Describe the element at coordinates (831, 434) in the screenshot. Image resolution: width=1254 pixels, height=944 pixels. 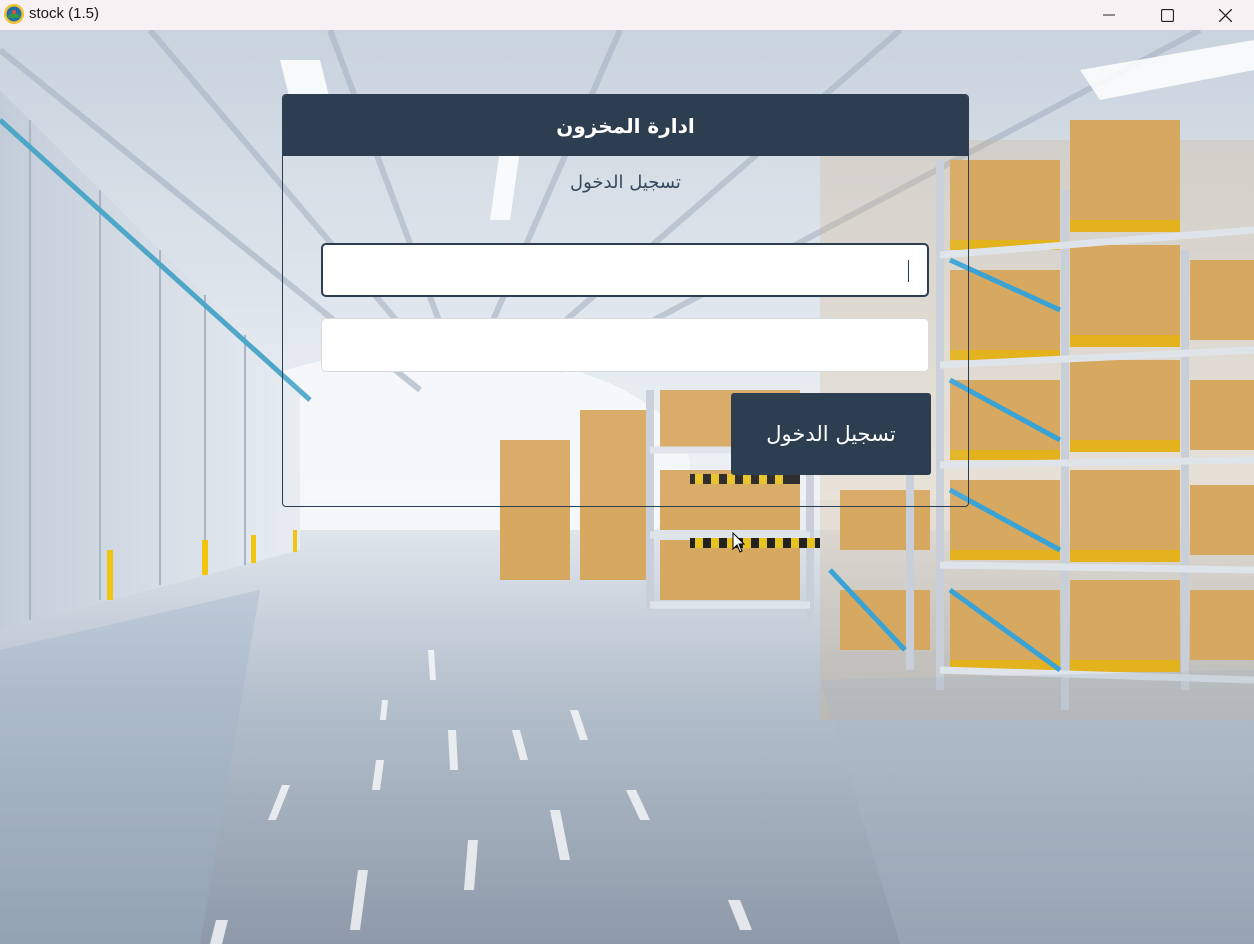
I see `login-button: تسجيل الدخول` at that location.